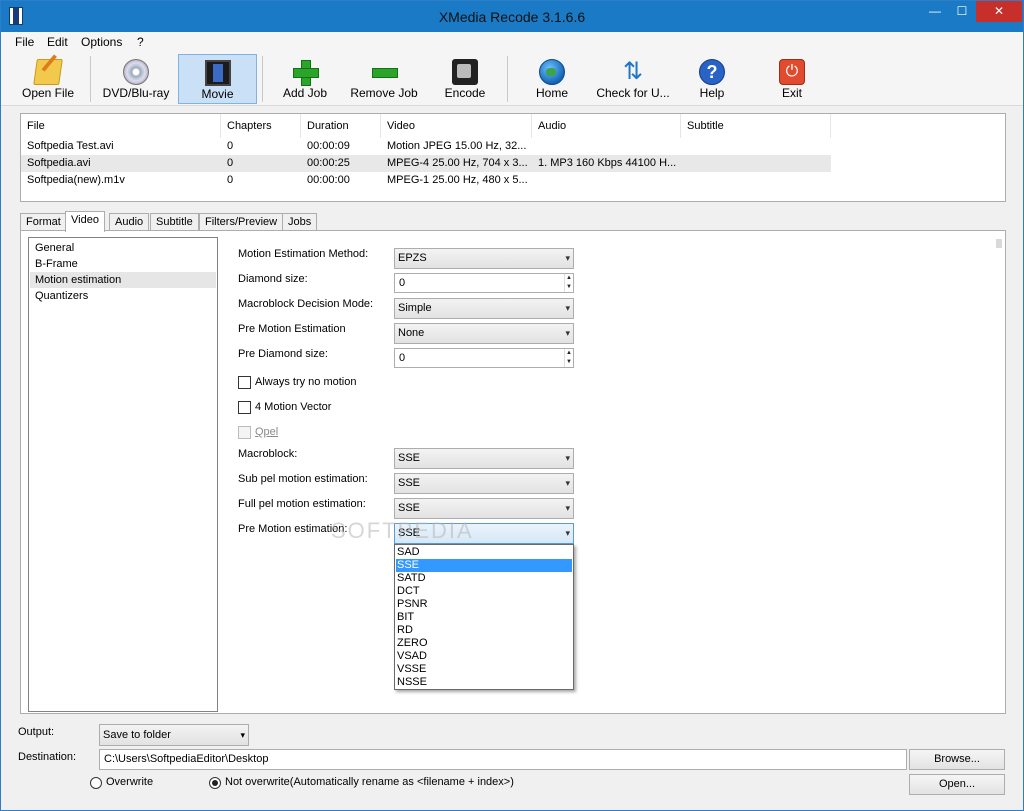  I want to click on help-icon: ?, so click(712, 72).